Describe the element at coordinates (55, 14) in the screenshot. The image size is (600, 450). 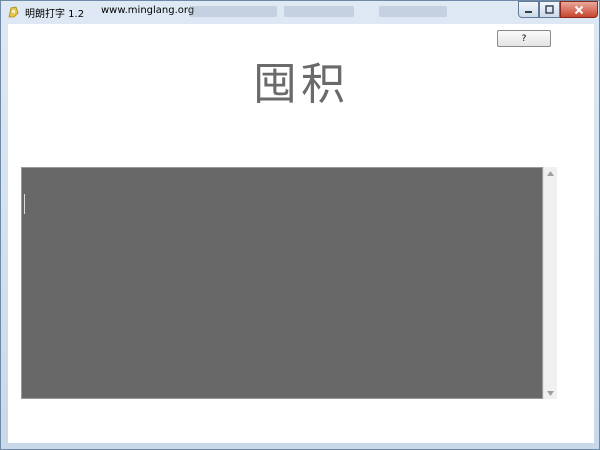
I see `window-title: 明朗打字 1.2` at that location.